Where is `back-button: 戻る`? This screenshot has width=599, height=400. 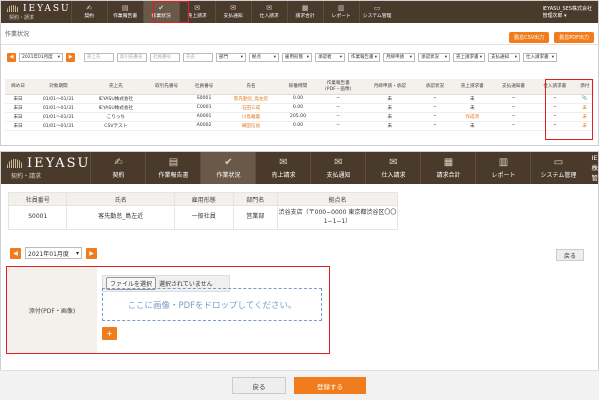 back-button: 戻る is located at coordinates (259, 385).